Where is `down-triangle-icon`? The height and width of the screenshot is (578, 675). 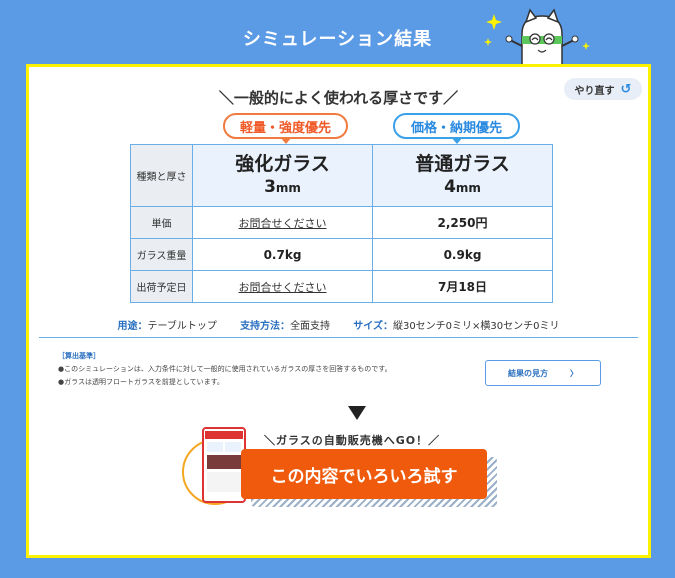 down-triangle-icon is located at coordinates (357, 413).